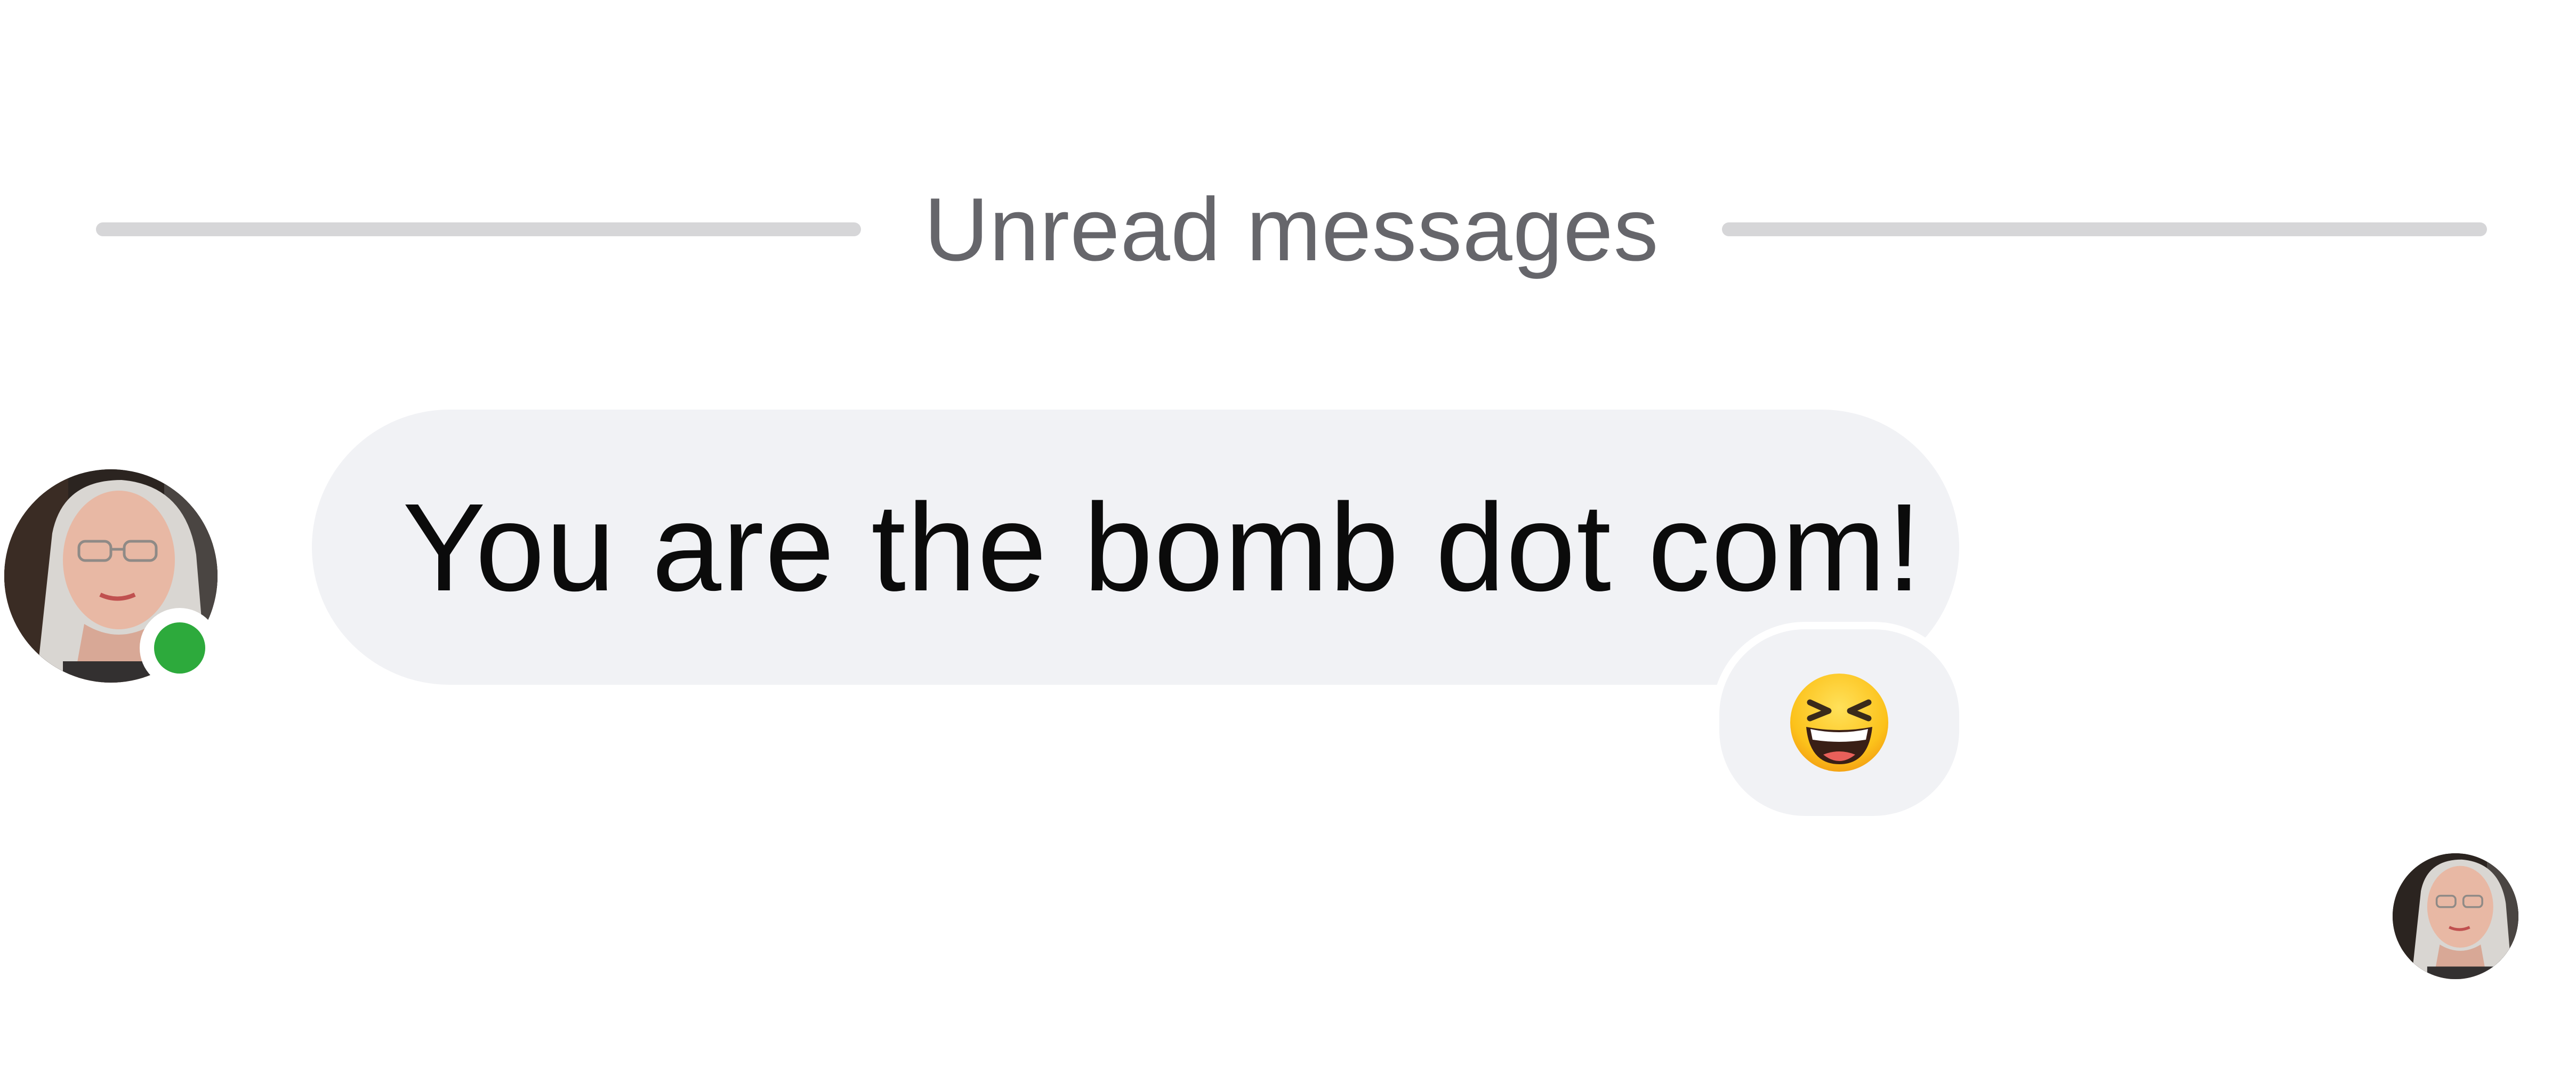 This screenshot has width=2576, height=1073. I want to click on read-receipt-avatar, so click(2455, 916).